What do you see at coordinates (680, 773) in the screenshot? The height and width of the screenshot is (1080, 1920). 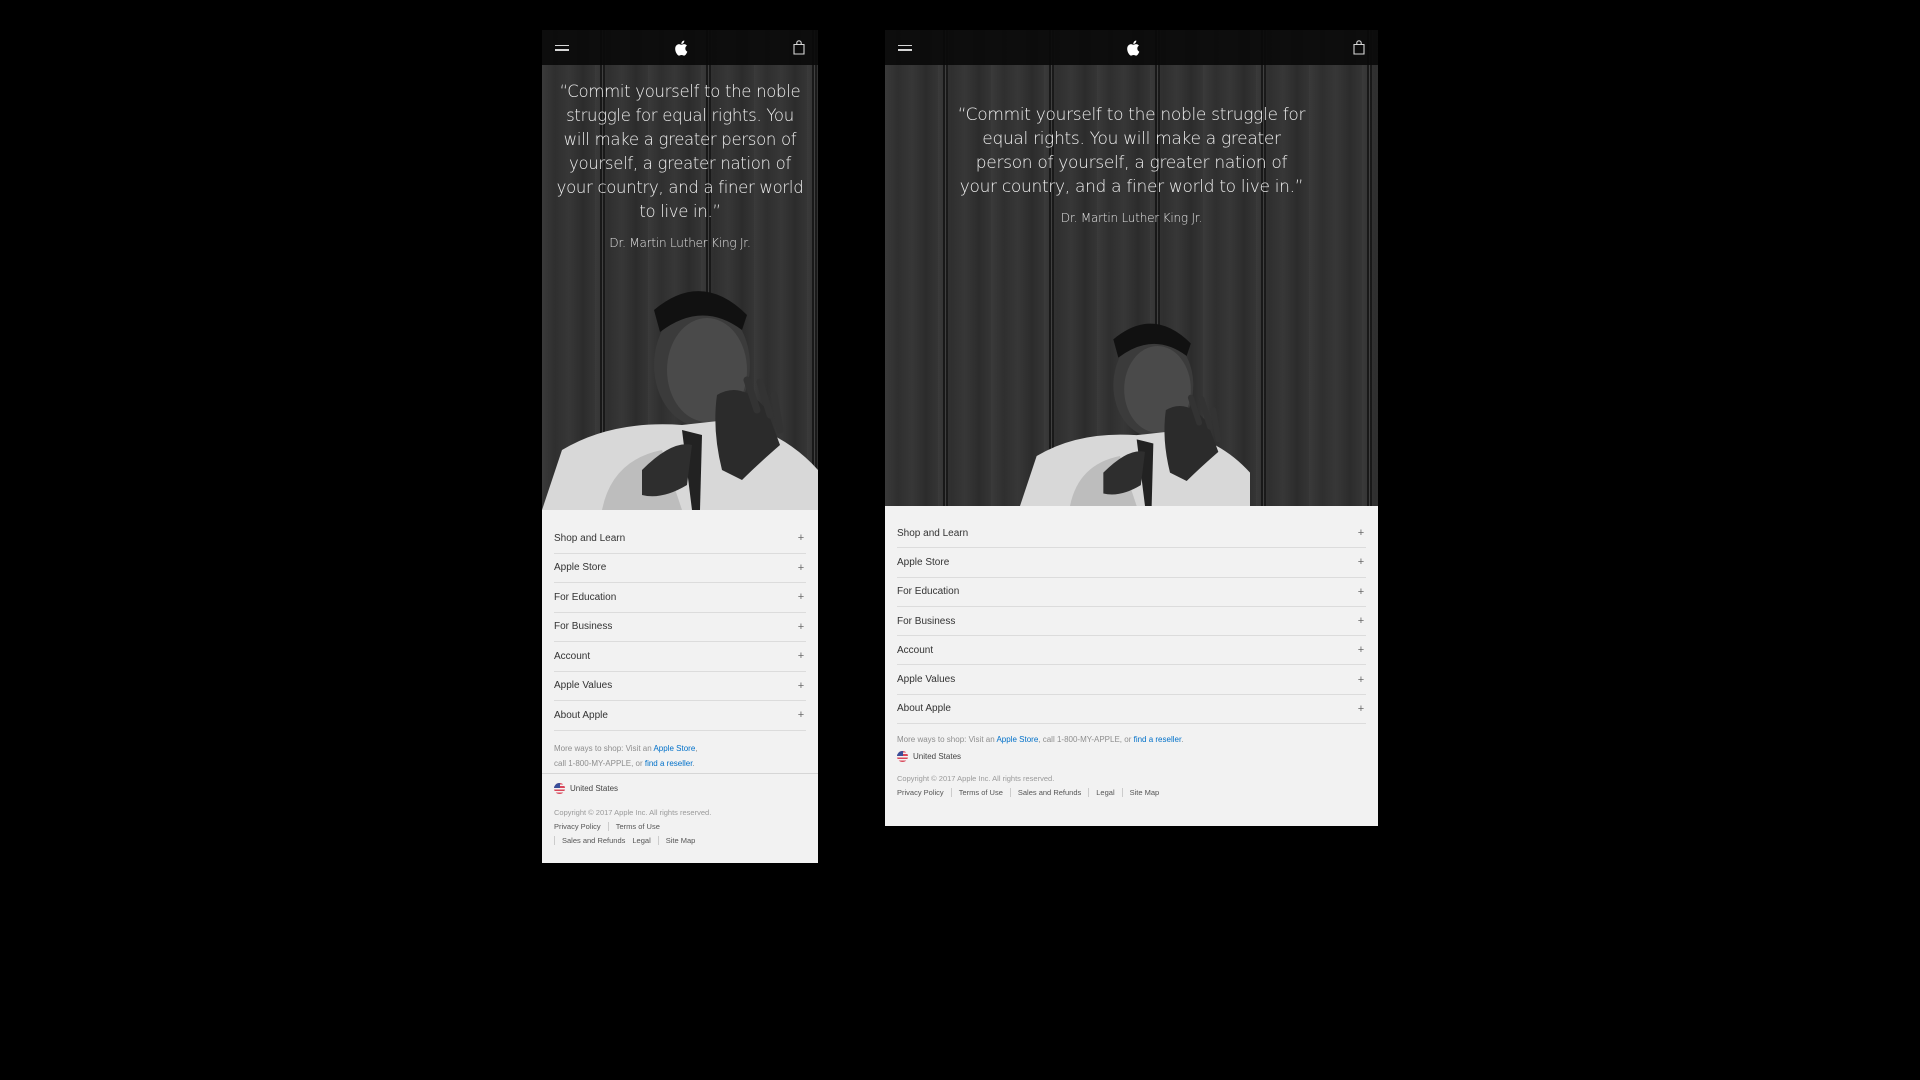 I see `footer-divider` at bounding box center [680, 773].